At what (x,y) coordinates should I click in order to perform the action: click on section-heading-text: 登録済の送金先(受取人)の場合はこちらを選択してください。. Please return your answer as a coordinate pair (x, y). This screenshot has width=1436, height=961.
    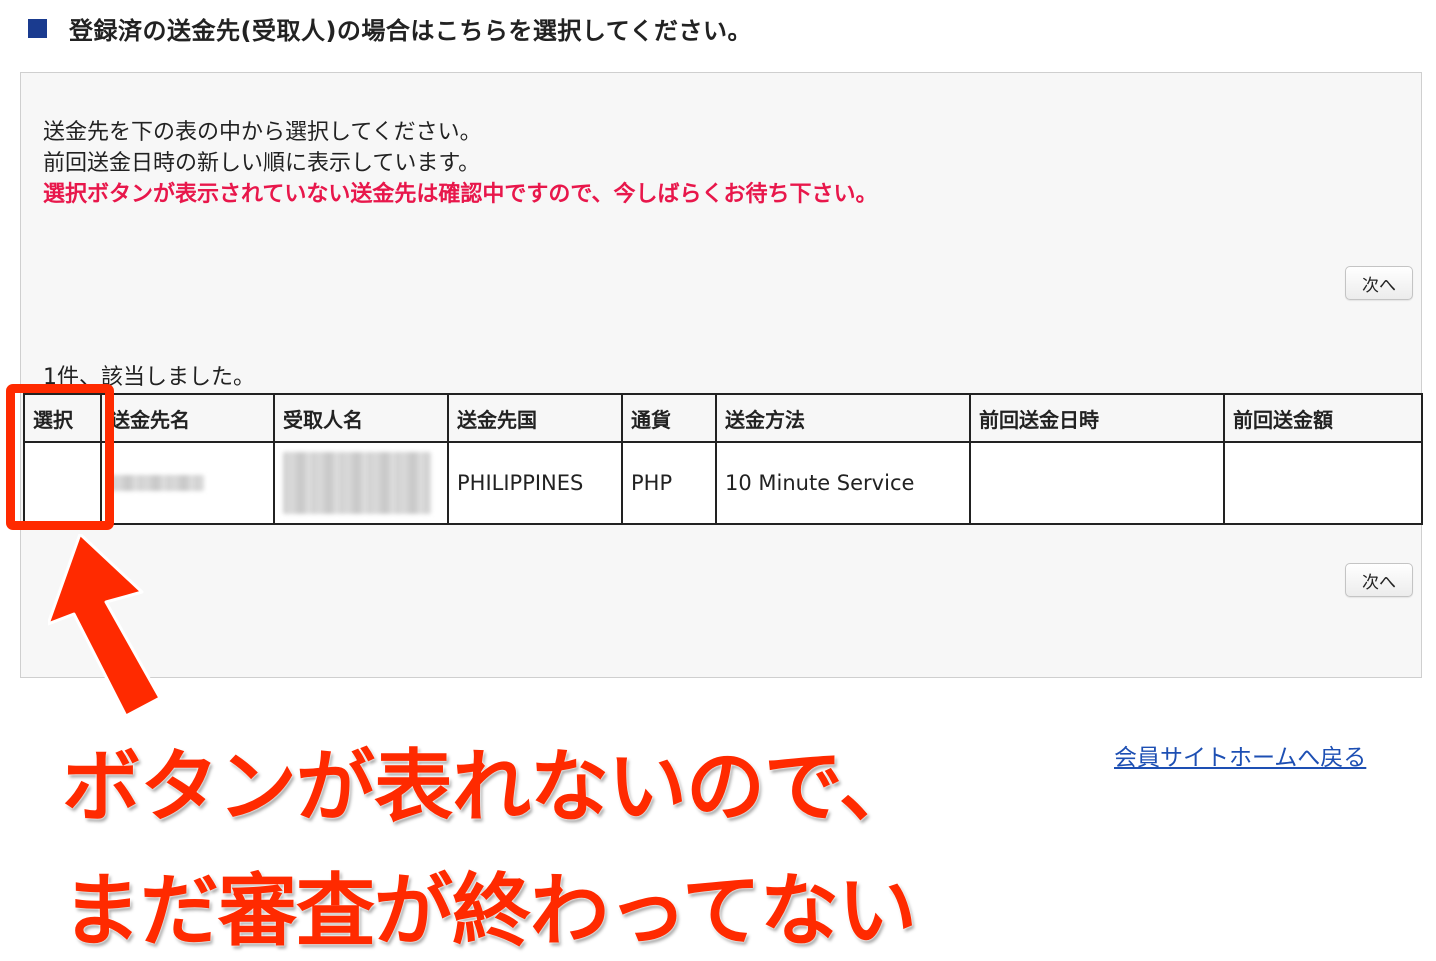
    Looking at the image, I should click on (410, 30).